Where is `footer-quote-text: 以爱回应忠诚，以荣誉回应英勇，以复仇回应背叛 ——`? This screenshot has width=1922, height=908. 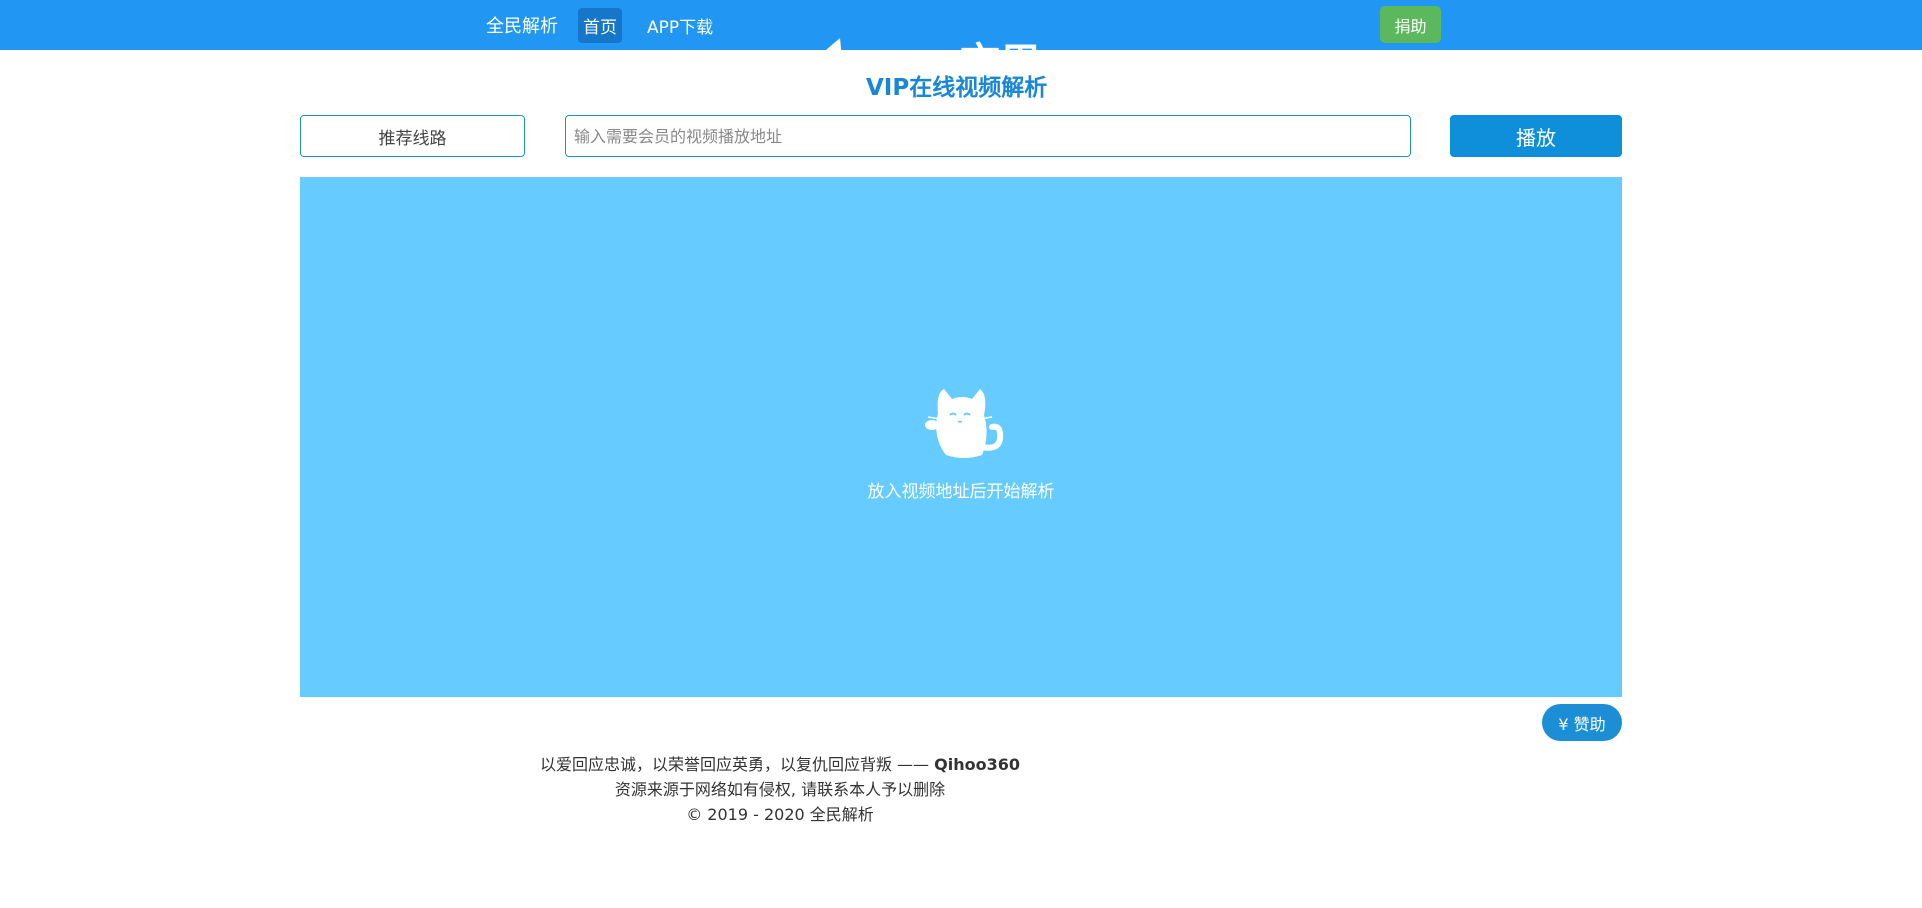
footer-quote-text: 以爱回应忠诚，以荣誉回应英勇，以复仇回应背叛 —— is located at coordinates (734, 764).